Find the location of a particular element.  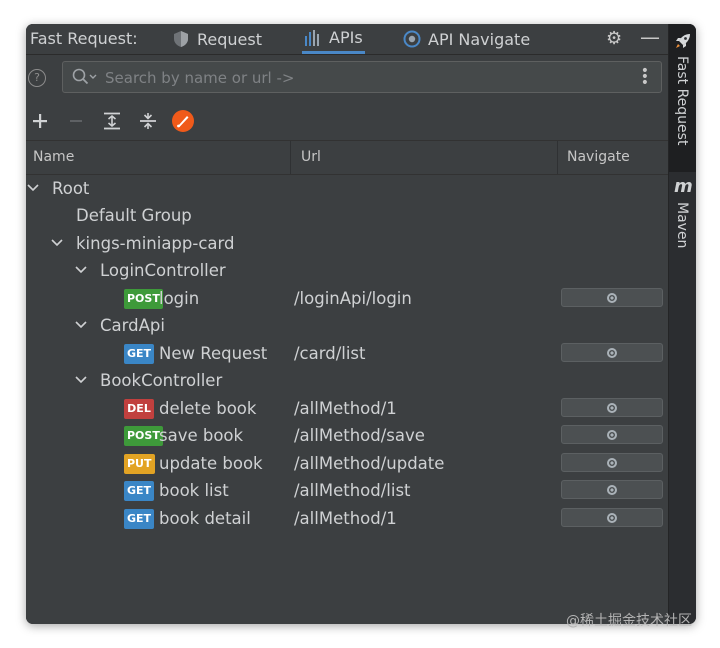

api-row: POST login /loginApi/login is located at coordinates (347, 299).